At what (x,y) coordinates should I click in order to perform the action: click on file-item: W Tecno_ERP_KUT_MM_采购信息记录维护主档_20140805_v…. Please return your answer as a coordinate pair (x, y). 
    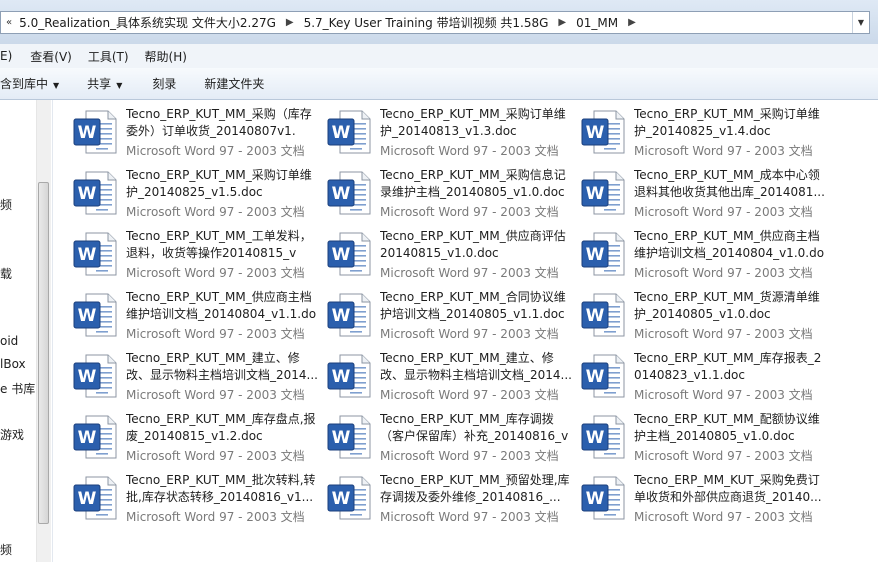
    Looking at the image, I should click on (451, 193).